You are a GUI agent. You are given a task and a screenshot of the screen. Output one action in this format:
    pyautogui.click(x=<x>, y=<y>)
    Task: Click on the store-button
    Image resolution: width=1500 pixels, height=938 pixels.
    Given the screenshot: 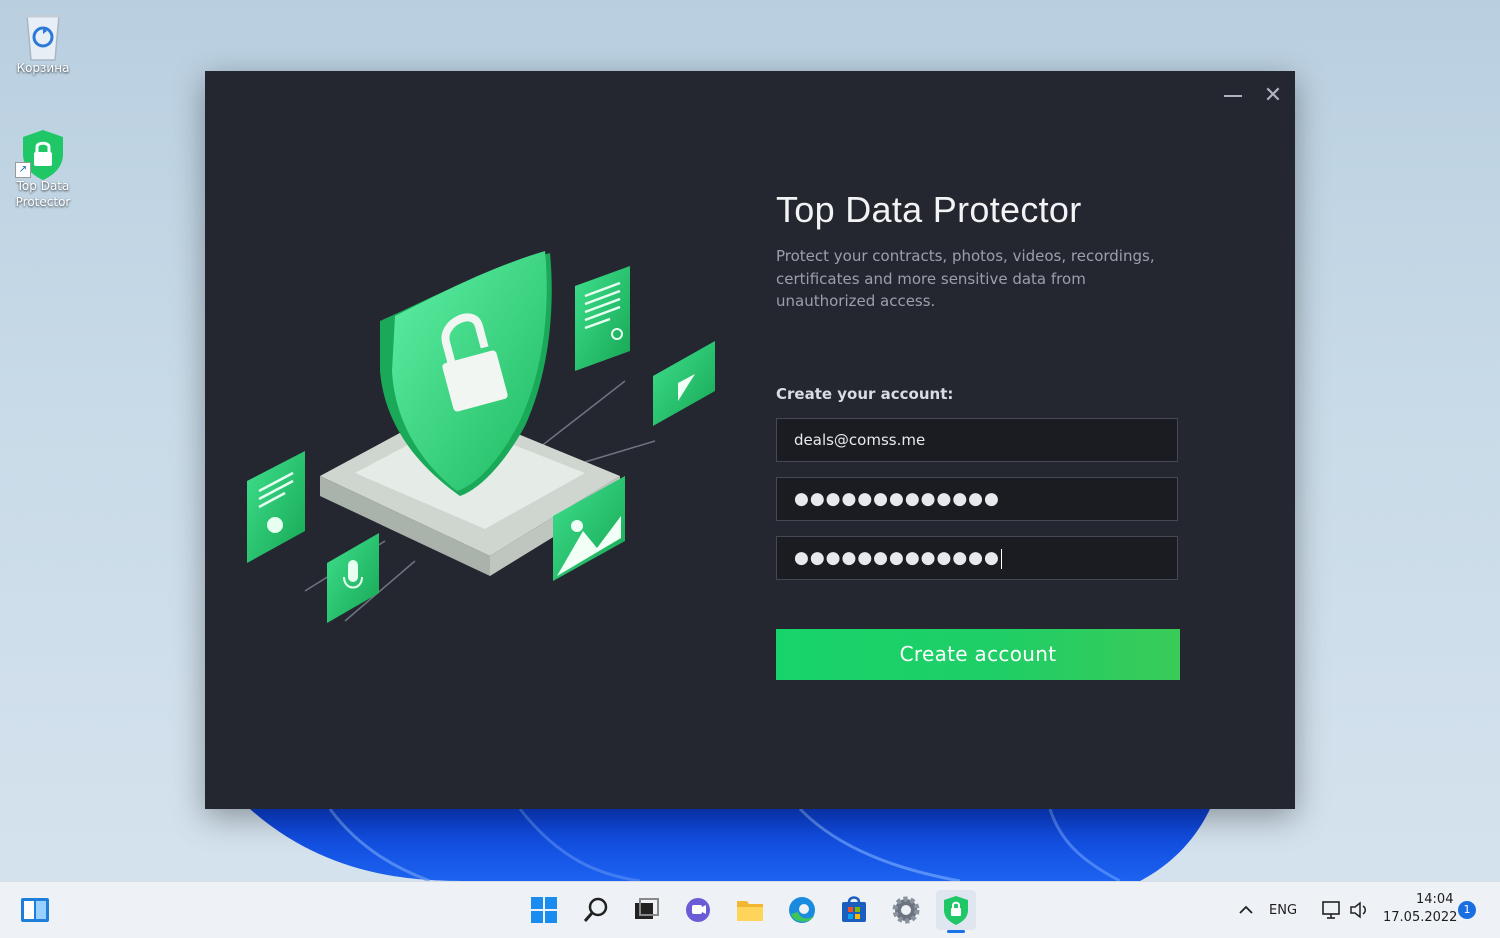 What is the action you would take?
    pyautogui.click(x=854, y=910)
    